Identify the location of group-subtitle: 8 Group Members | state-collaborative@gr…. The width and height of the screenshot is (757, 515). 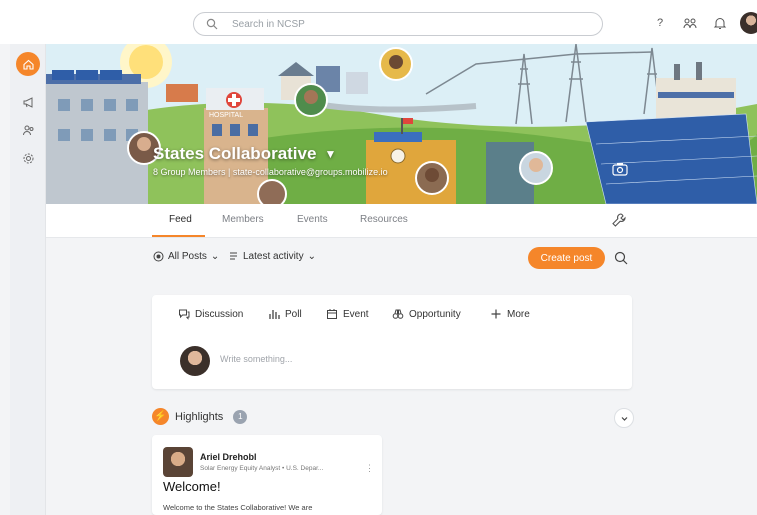
(270, 172).